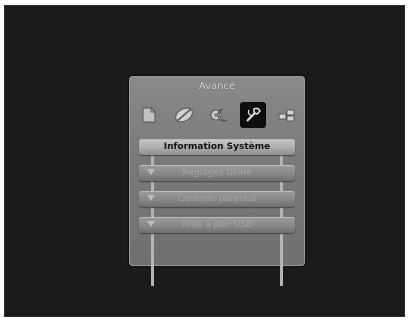 Image resolution: width=409 pixels, height=322 pixels. I want to click on document-icon, so click(149, 115).